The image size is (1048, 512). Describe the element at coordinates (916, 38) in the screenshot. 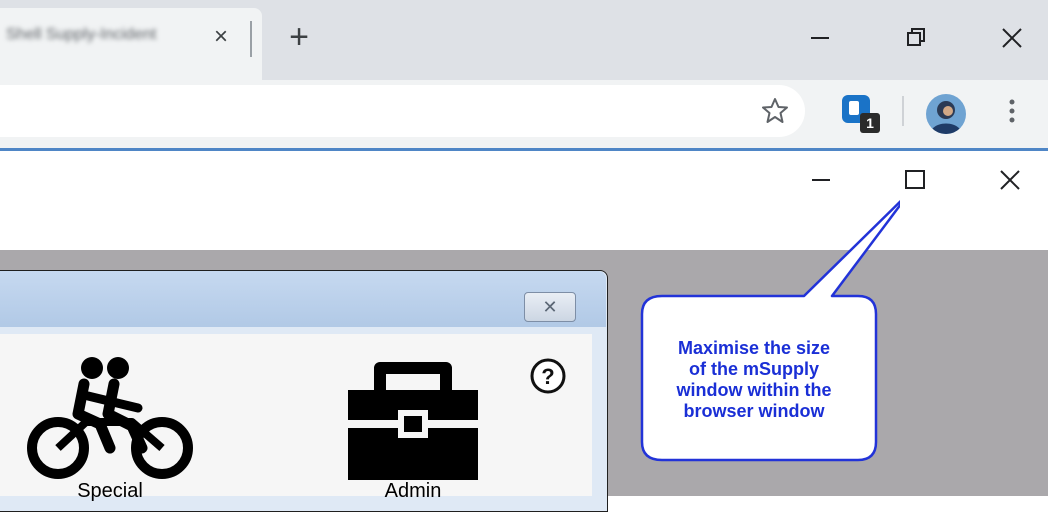

I see `chrome-restore-button` at that location.